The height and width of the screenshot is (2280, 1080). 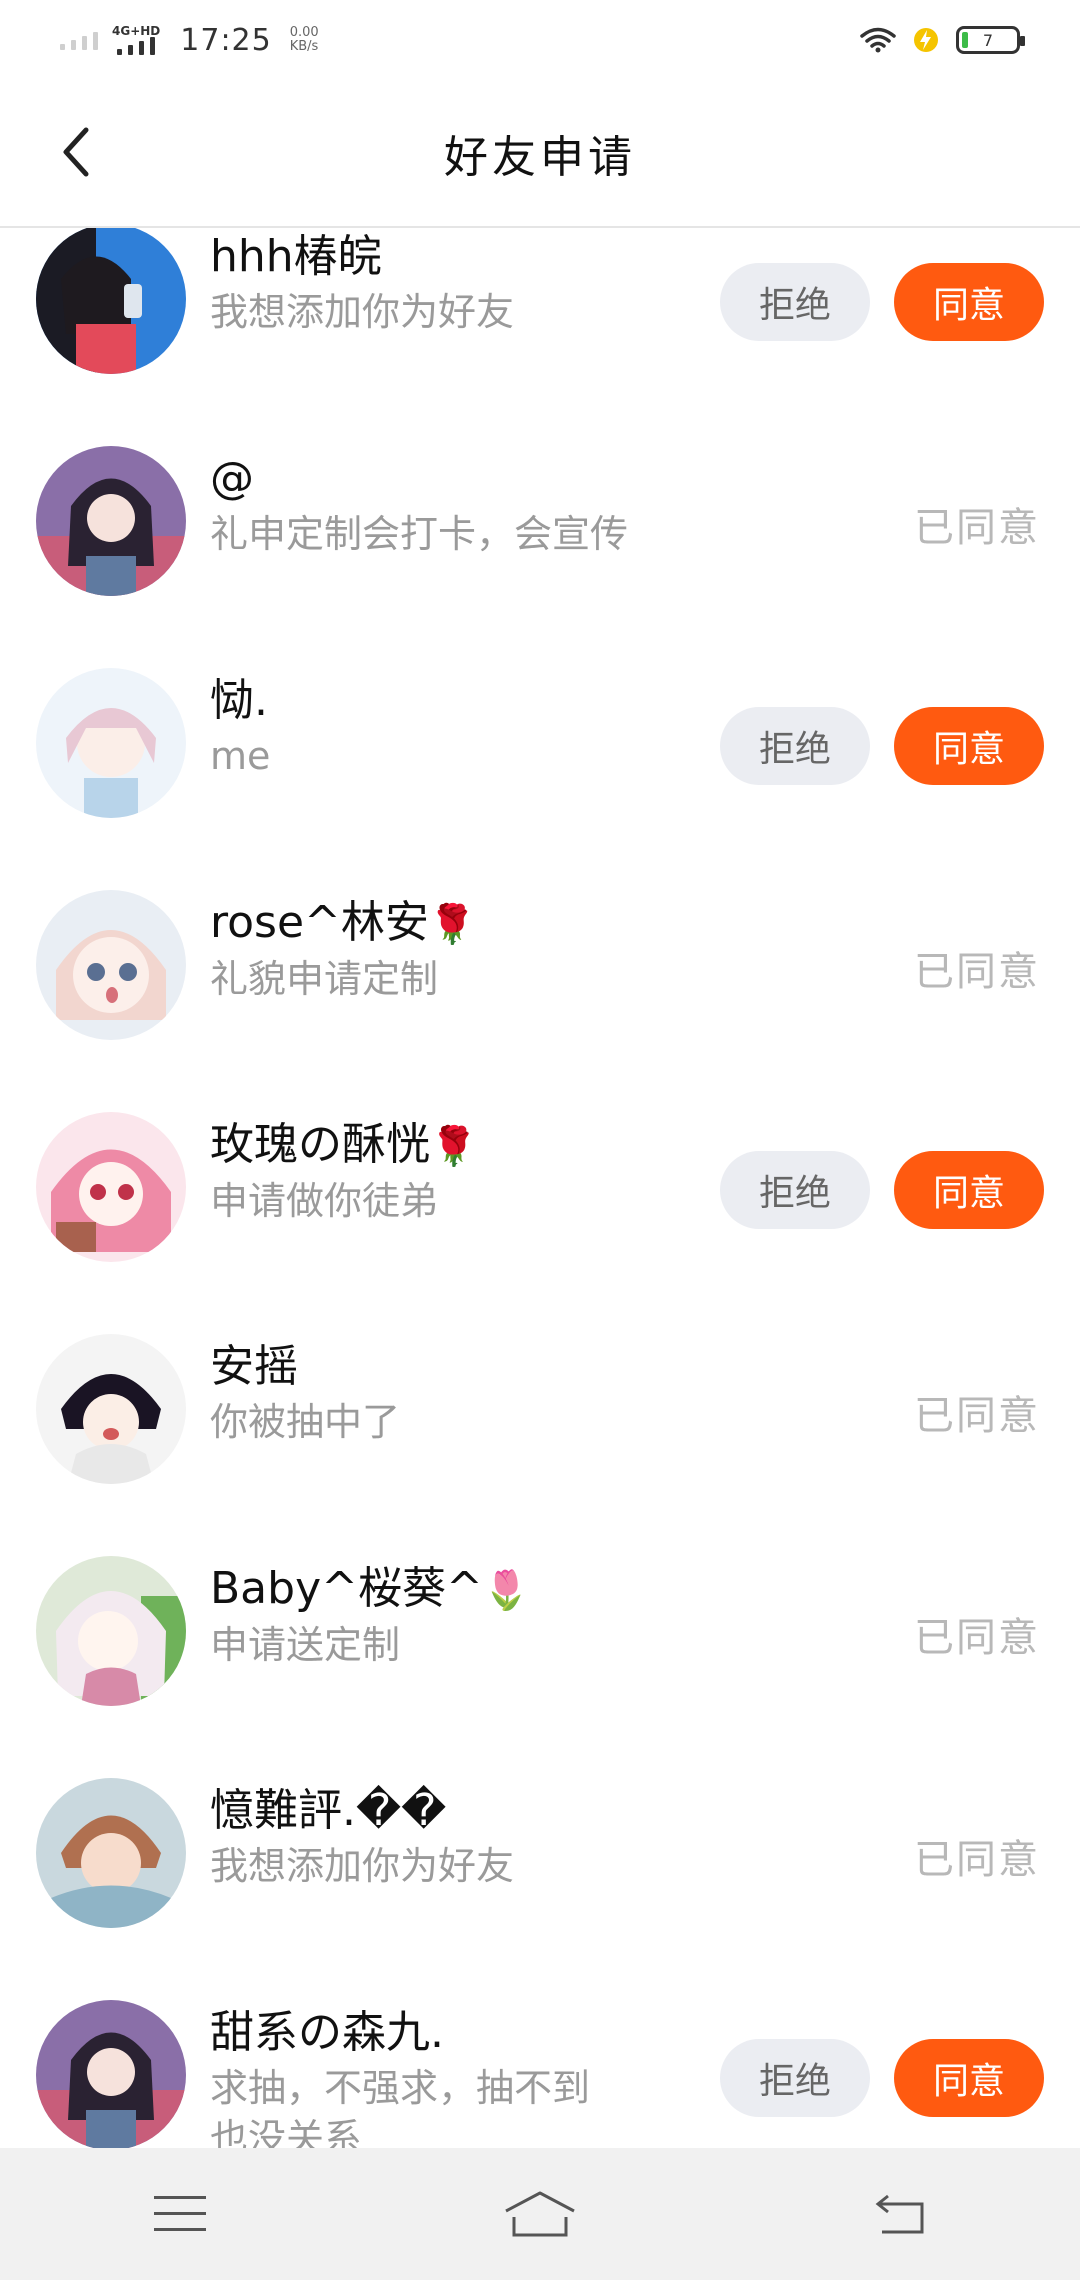 What do you see at coordinates (540, 40) in the screenshot?
I see `status-bar: 4G+HD 17:25 0.00 KB/s 7` at bounding box center [540, 40].